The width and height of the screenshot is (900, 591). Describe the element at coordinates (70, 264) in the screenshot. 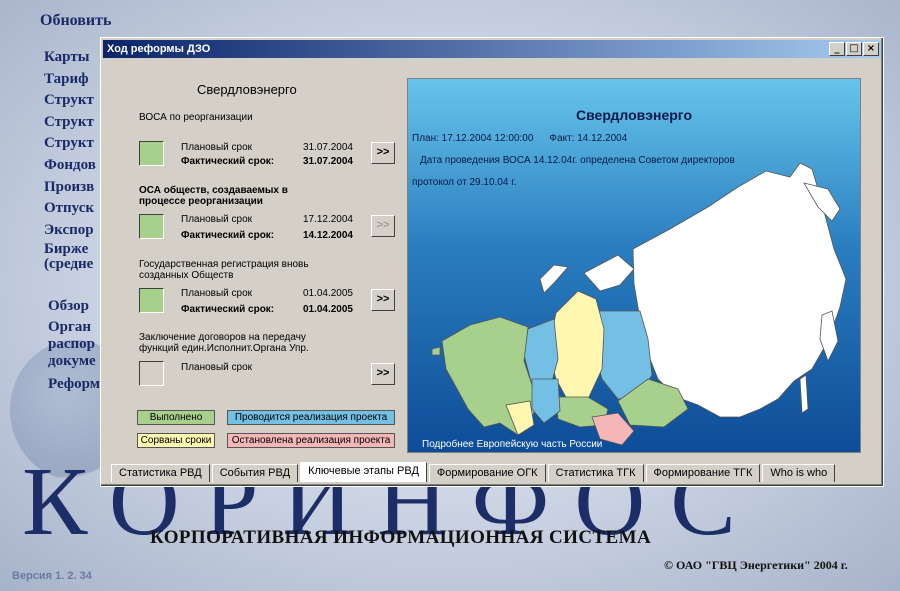

I see `menu-item: (средне` at that location.